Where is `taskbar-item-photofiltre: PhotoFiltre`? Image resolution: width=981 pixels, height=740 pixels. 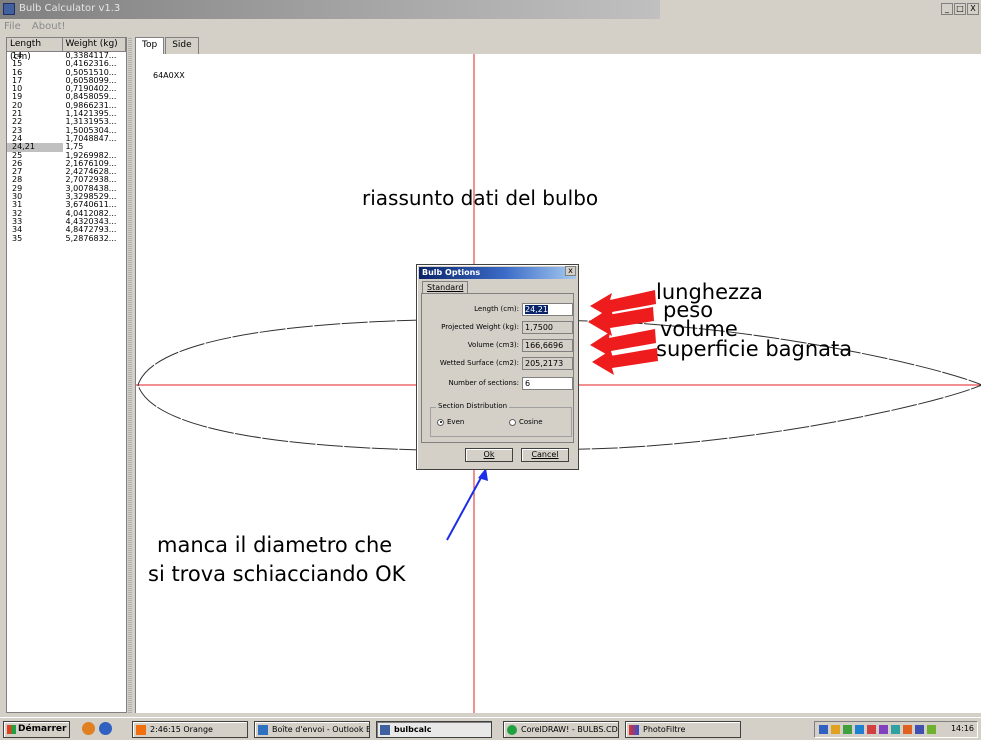 taskbar-item-photofiltre: PhotoFiltre is located at coordinates (683, 729).